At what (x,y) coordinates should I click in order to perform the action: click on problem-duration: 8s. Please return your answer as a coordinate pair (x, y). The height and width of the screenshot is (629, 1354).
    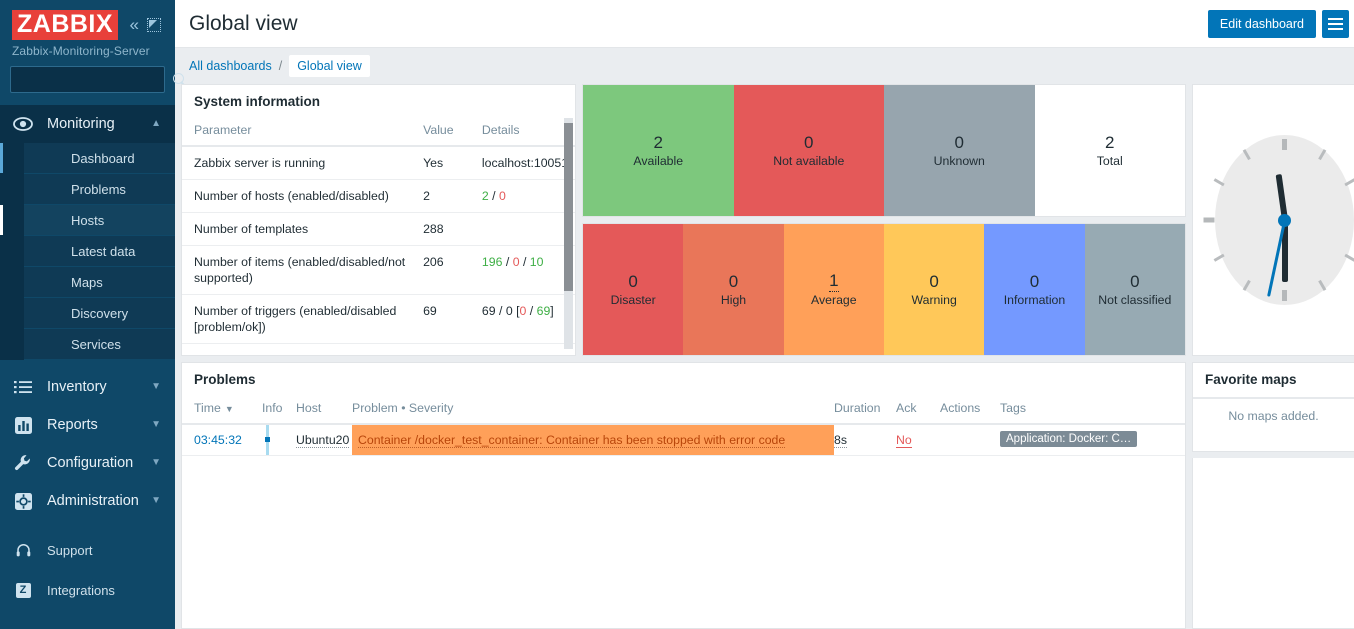
    Looking at the image, I should click on (840, 440).